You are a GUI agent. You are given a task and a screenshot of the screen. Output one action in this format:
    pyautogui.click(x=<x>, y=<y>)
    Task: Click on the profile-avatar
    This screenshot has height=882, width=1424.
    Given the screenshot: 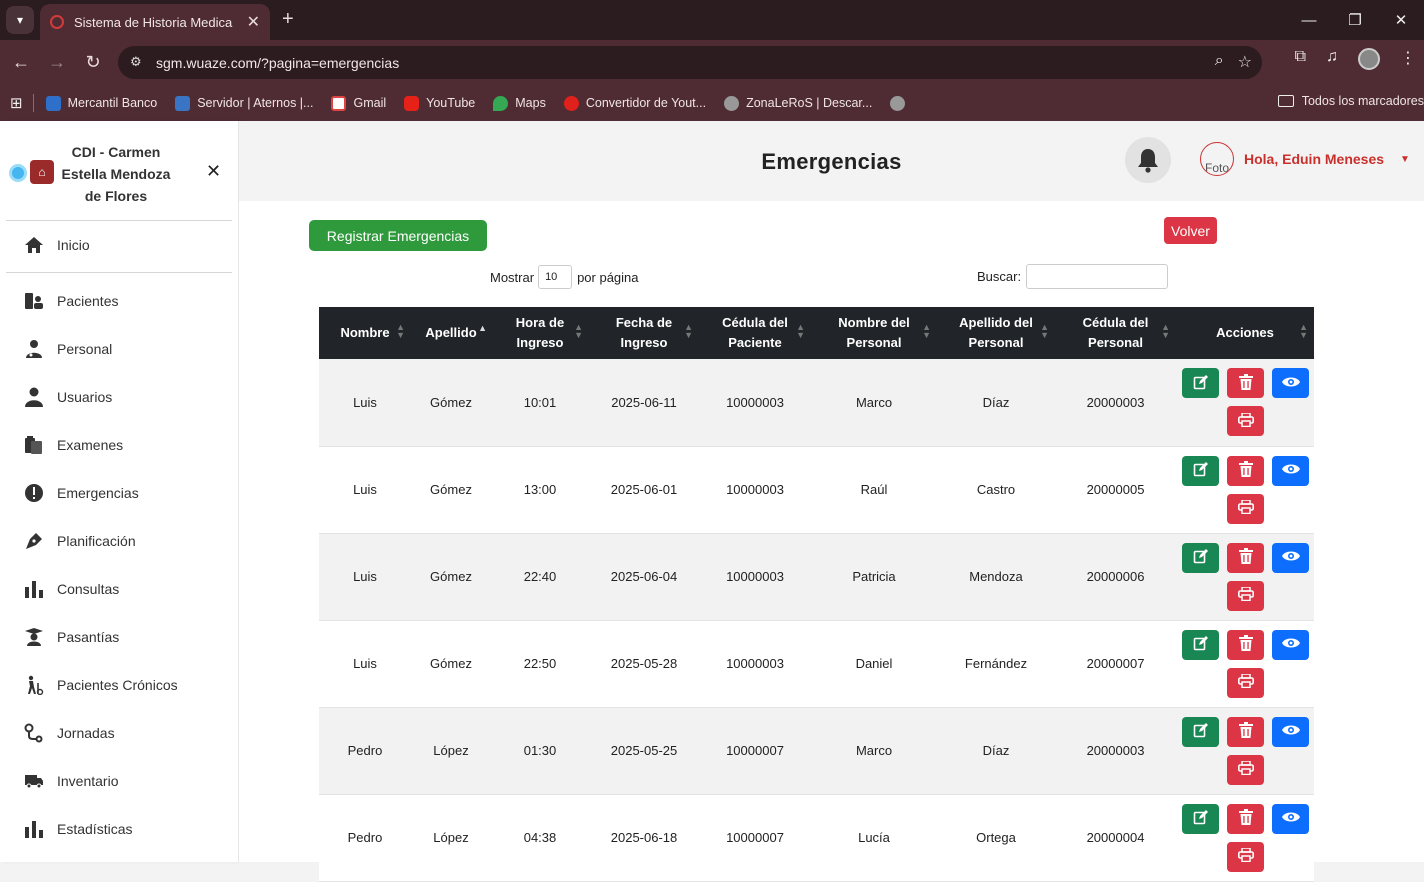 What is the action you would take?
    pyautogui.click(x=1369, y=59)
    